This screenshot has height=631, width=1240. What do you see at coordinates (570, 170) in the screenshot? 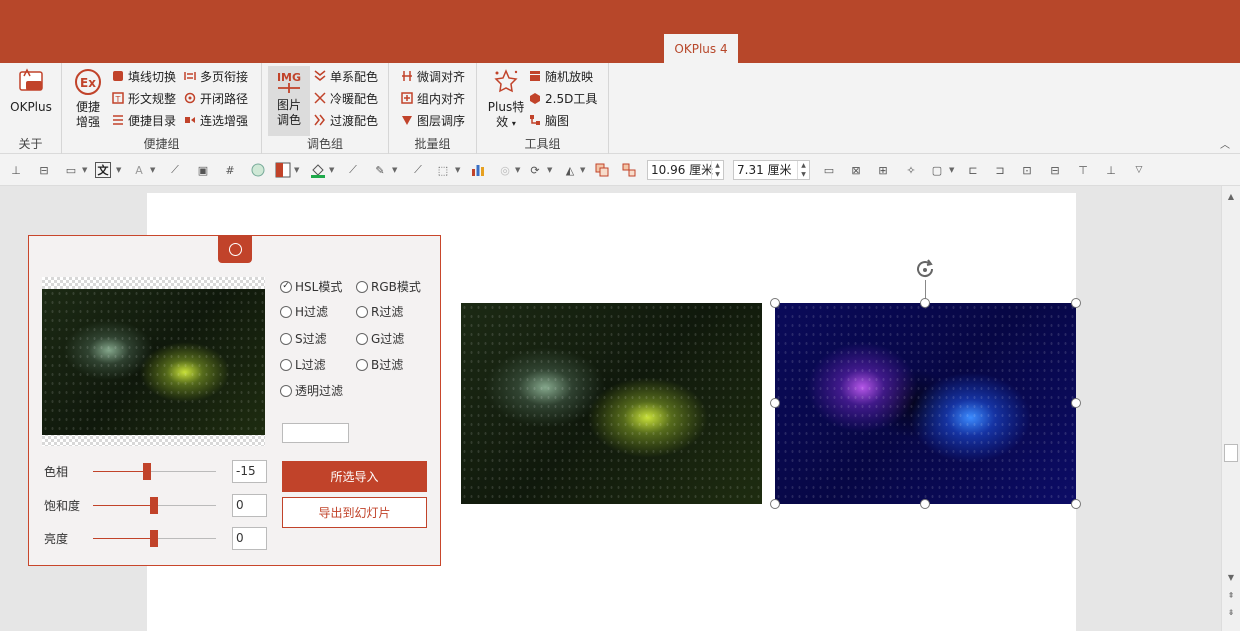
I see `flip-icon: ◭` at bounding box center [570, 170].